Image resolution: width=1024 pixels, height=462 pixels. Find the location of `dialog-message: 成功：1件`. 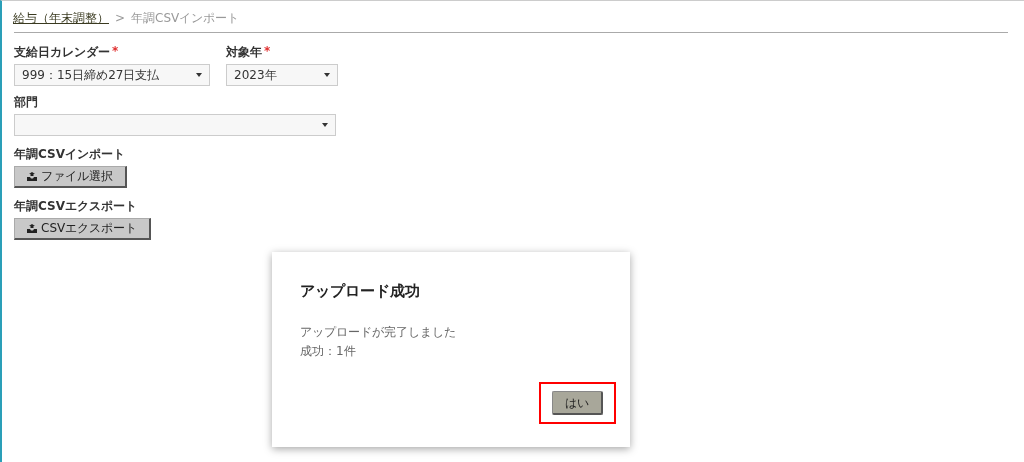

dialog-message: 成功：1件 is located at coordinates (328, 351).